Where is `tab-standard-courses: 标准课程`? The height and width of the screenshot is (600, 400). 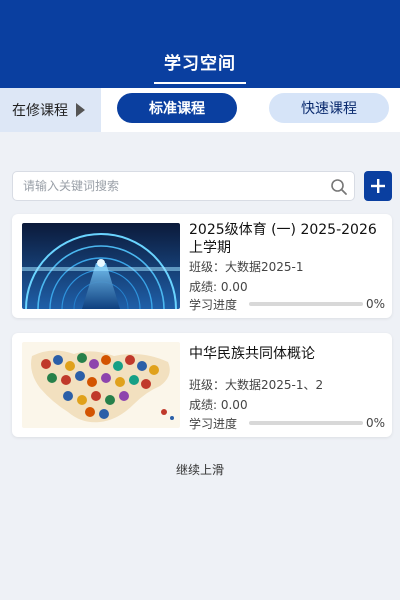 tab-standard-courses: 标准课程 is located at coordinates (177, 108).